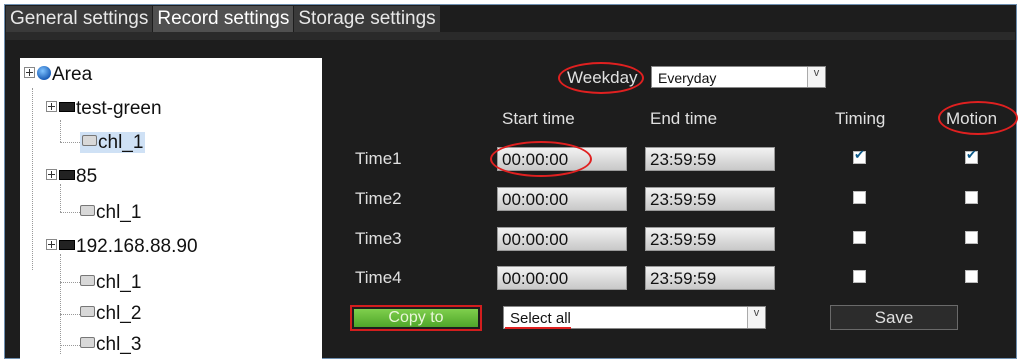  Describe the element at coordinates (72, 74) in the screenshot. I see `tree-node-label: Area` at that location.